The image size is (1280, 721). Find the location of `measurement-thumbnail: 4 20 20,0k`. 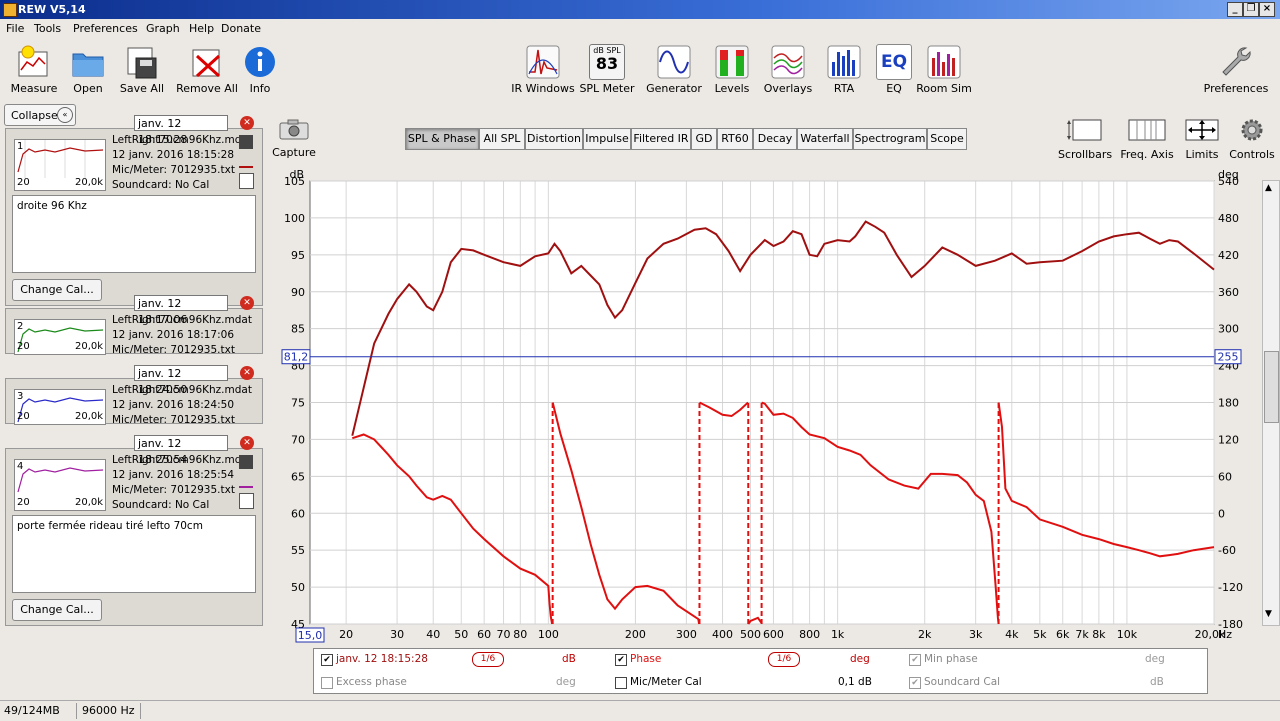

measurement-thumbnail: 4 20 20,0k is located at coordinates (60, 485).